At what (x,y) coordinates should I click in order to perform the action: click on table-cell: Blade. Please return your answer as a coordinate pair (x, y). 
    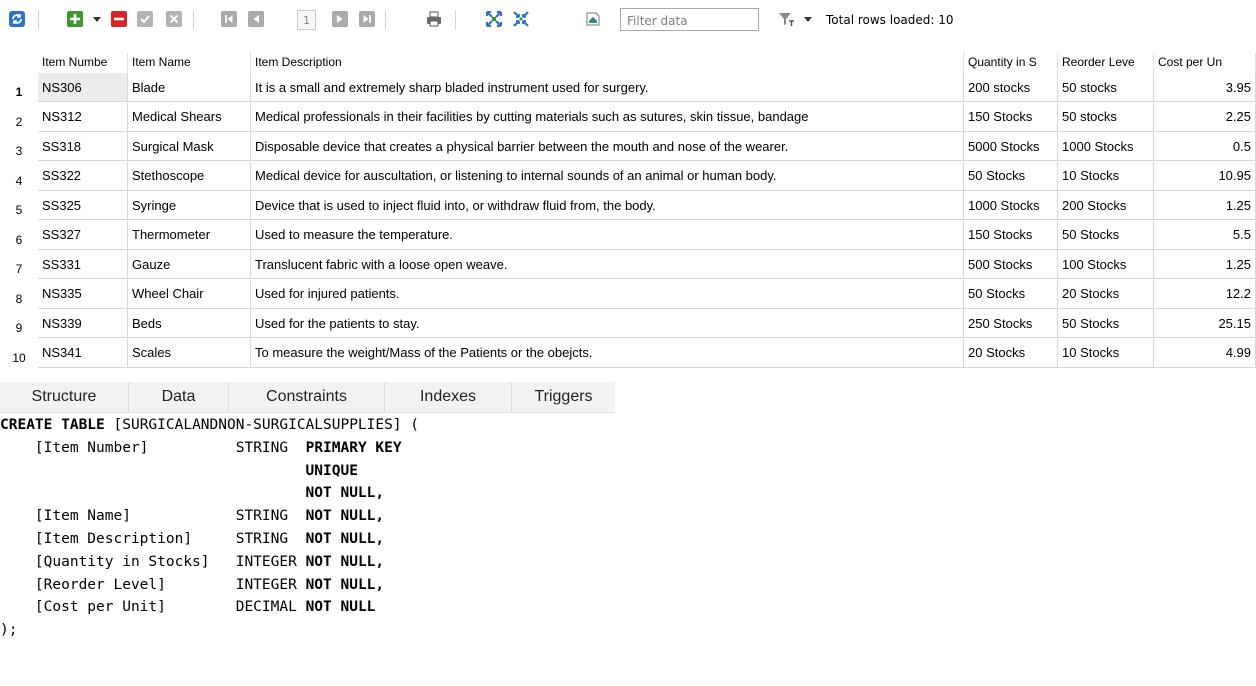
    Looking at the image, I should click on (189, 87).